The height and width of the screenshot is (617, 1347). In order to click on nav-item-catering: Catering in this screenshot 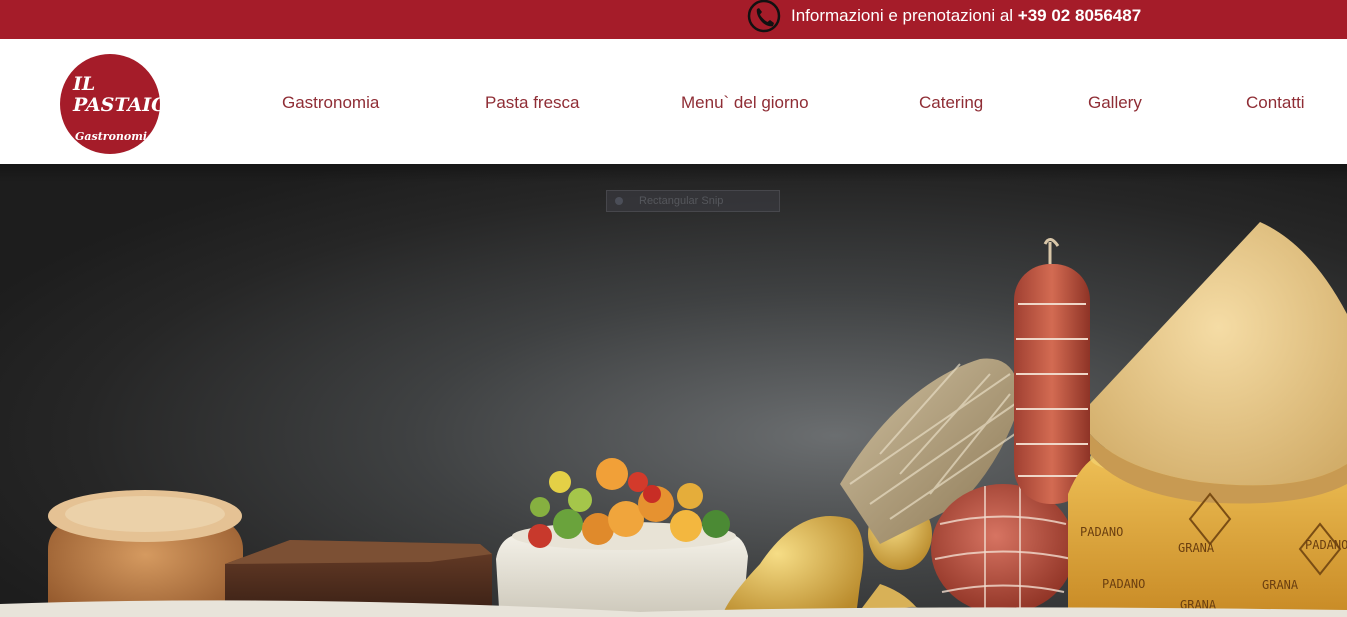, I will do `click(951, 103)`.